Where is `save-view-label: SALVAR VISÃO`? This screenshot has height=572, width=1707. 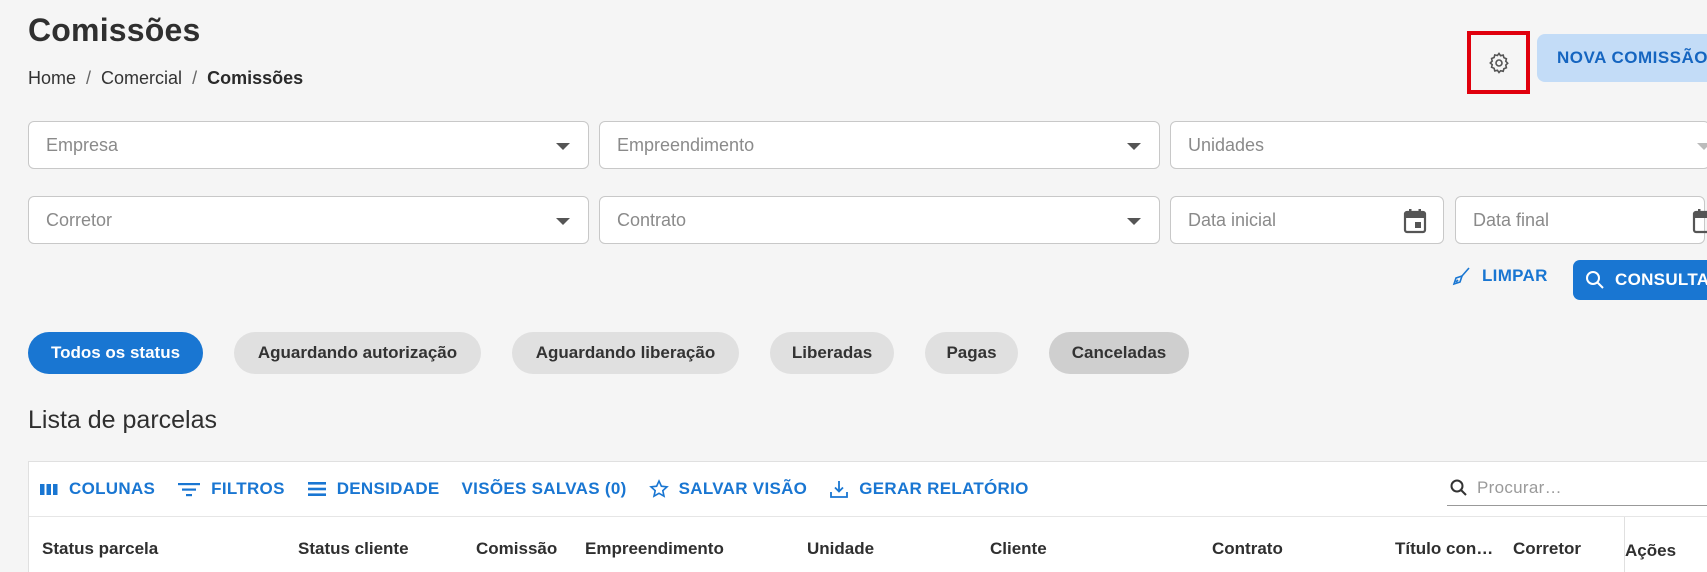
save-view-label: SALVAR VISÃO is located at coordinates (743, 488).